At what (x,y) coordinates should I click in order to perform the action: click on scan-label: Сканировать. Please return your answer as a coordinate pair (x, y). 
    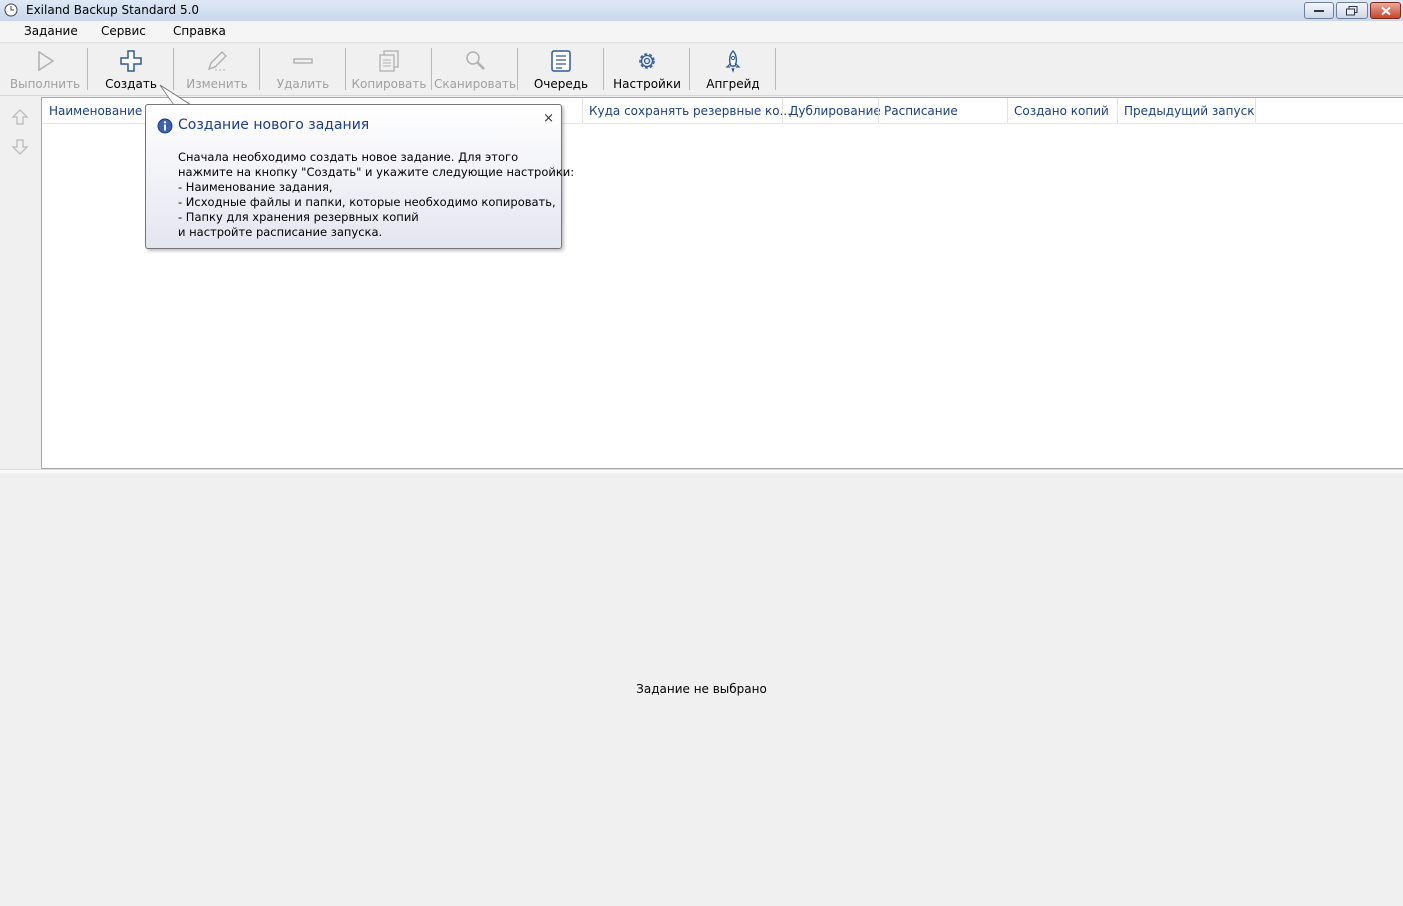
    Looking at the image, I should click on (475, 84).